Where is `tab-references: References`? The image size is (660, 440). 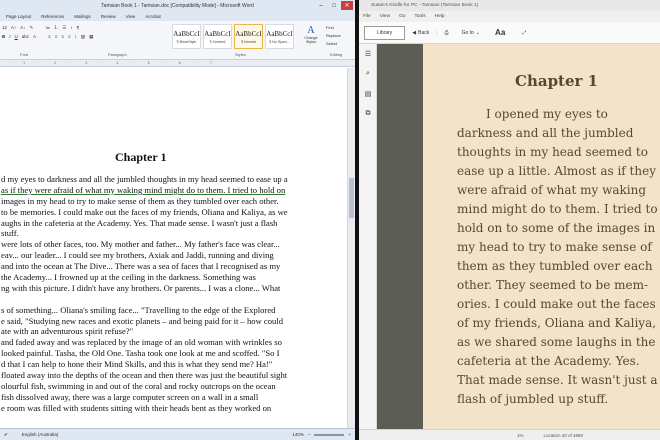 tab-references: References is located at coordinates (52, 16).